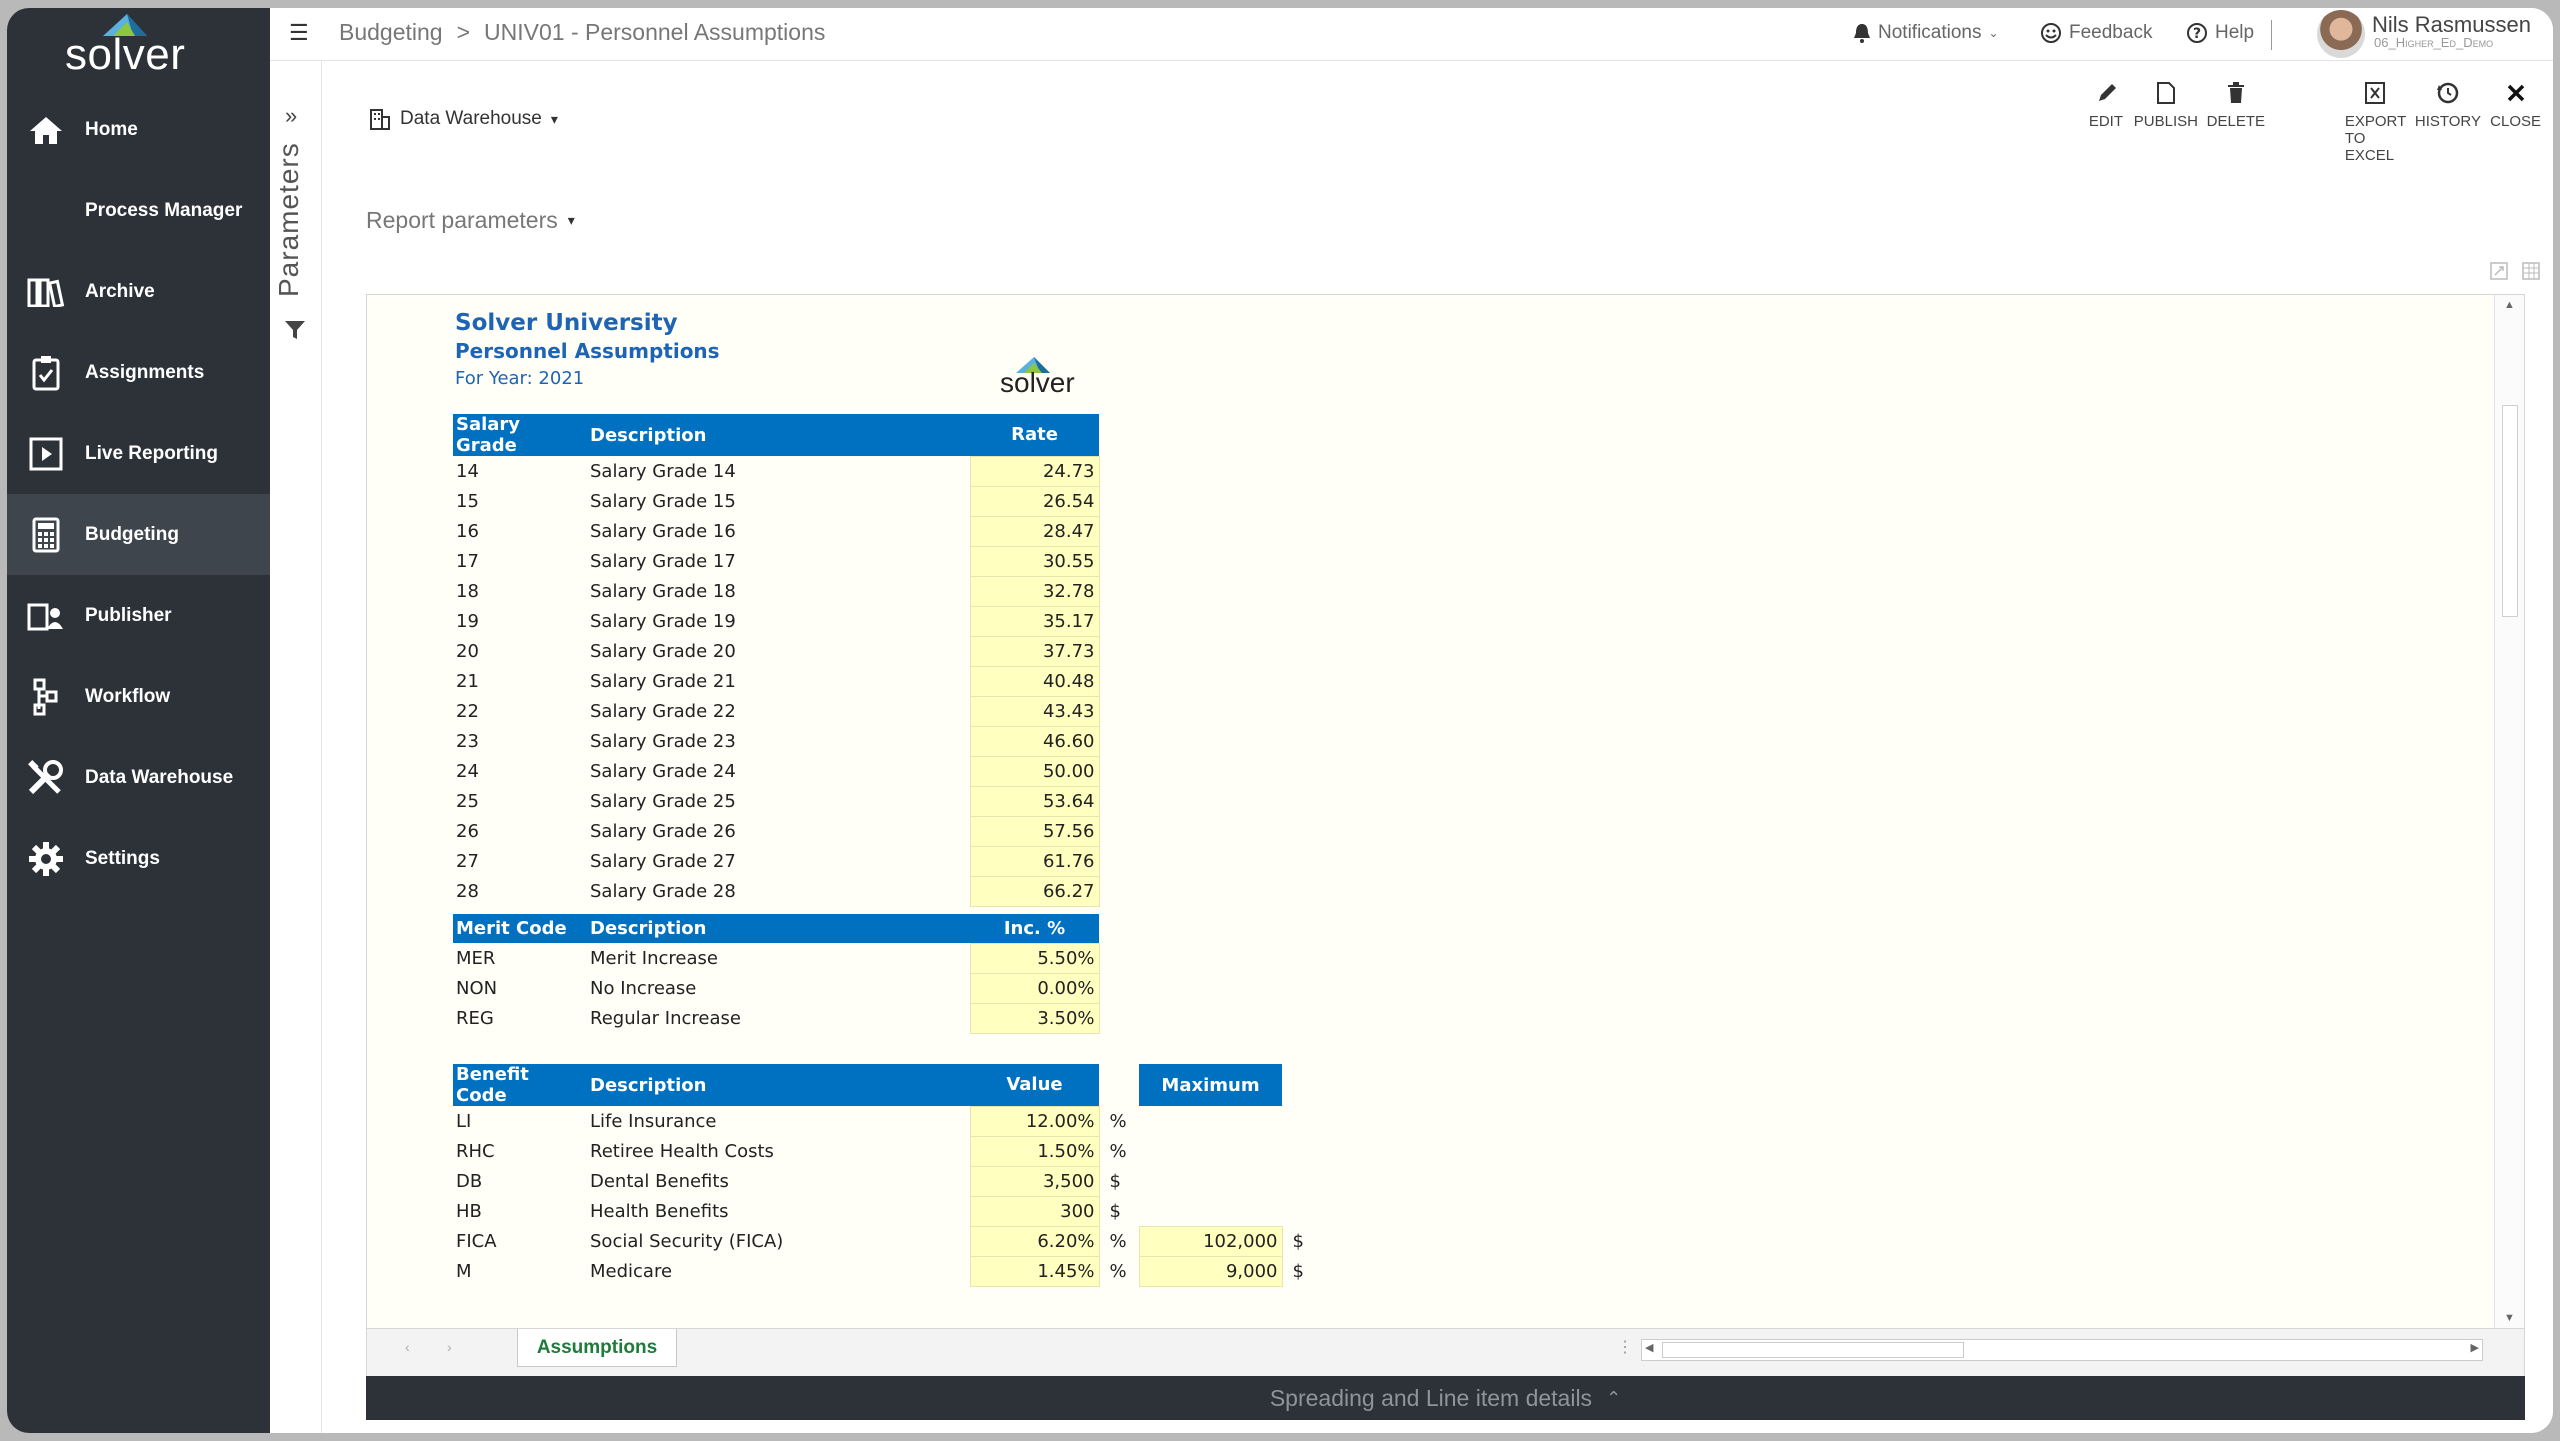 The height and width of the screenshot is (1441, 2560). Describe the element at coordinates (2111, 32) in the screenshot. I see `feedback-label: Feedback` at that location.